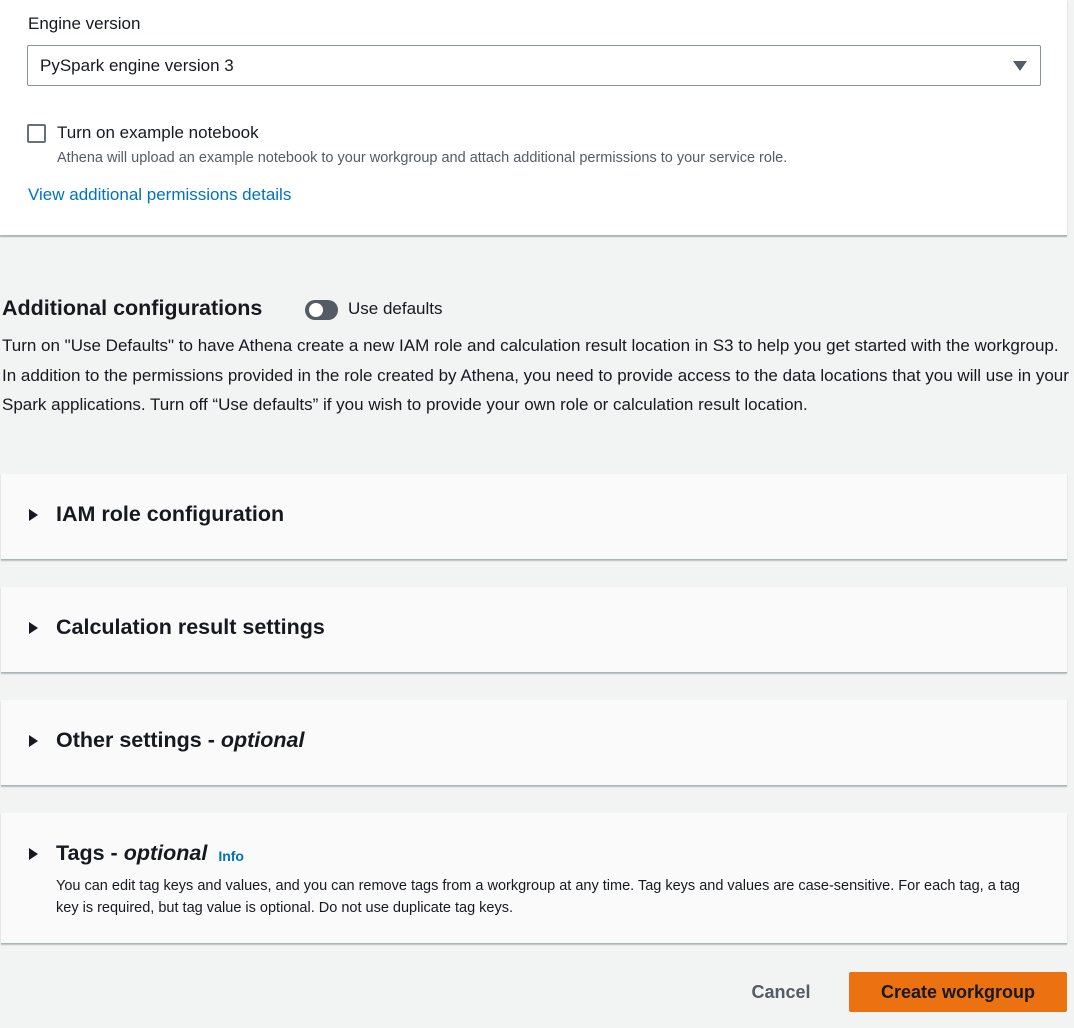 This screenshot has height=1028, width=1074. Describe the element at coordinates (165, 853) in the screenshot. I see `tags-optional: optional` at that location.